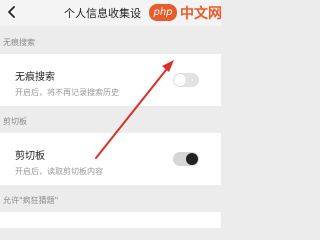 Image resolution: width=320 pixels, height=240 pixels. I want to click on setting-subtitle: 开启后，将不再记录搜索历史, so click(67, 92).